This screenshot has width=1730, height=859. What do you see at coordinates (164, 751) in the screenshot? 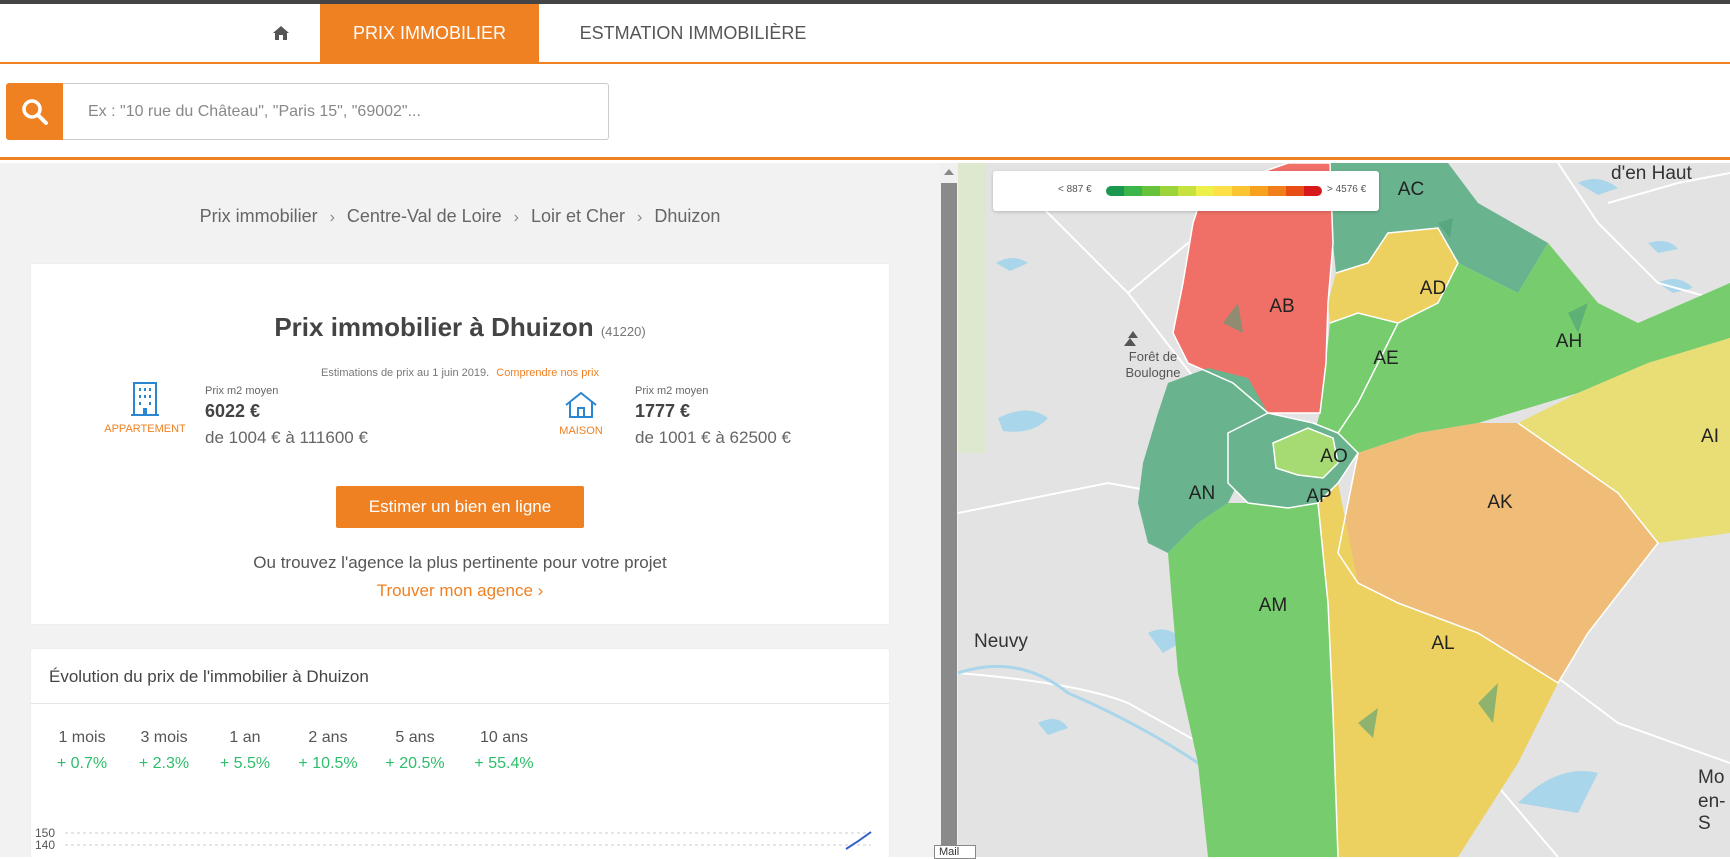
I see `evolution-3-mois: 3 mois + 2.3%` at bounding box center [164, 751].